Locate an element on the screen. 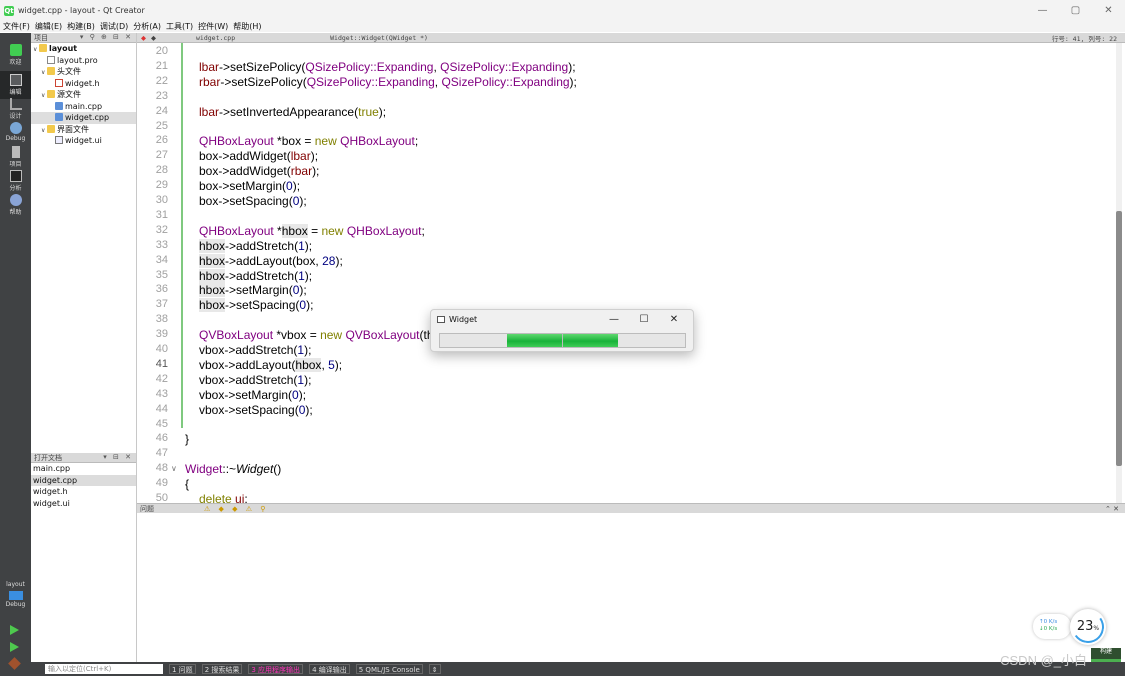 This screenshot has height=676, width=1125. menu-file: 文件(F) is located at coordinates (16, 26).